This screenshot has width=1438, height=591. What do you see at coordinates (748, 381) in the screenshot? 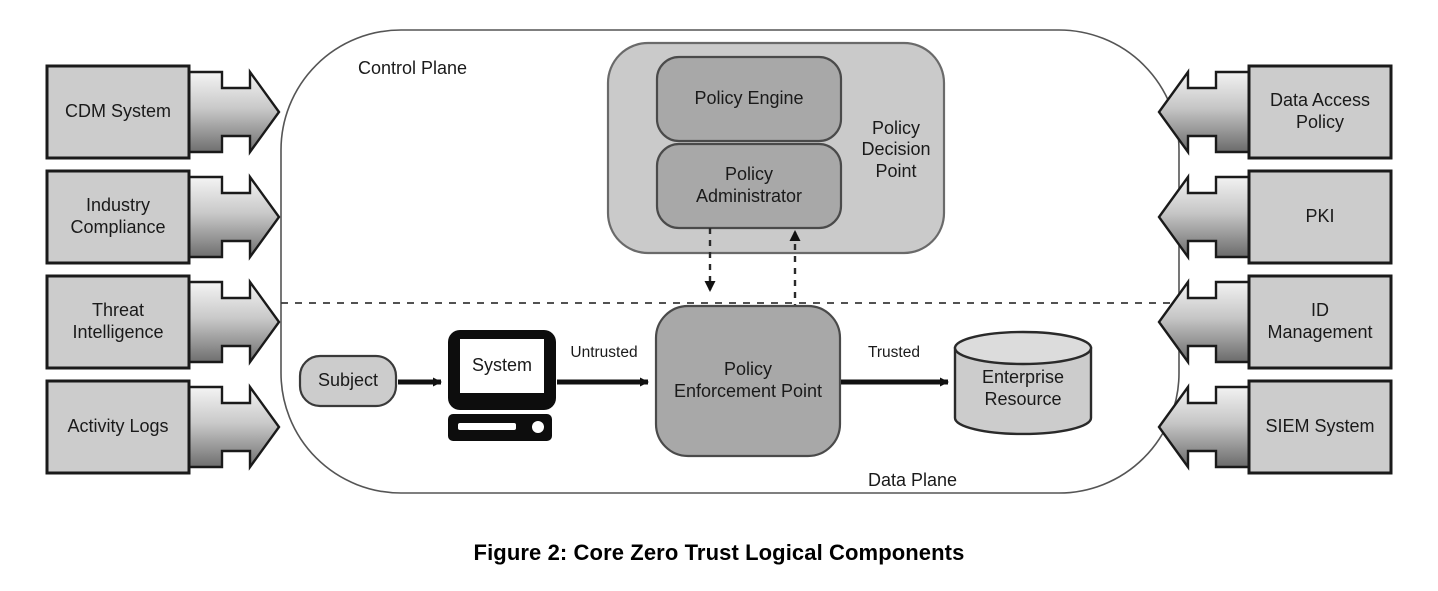
I see `policy-enforcement-point-box` at bounding box center [748, 381].